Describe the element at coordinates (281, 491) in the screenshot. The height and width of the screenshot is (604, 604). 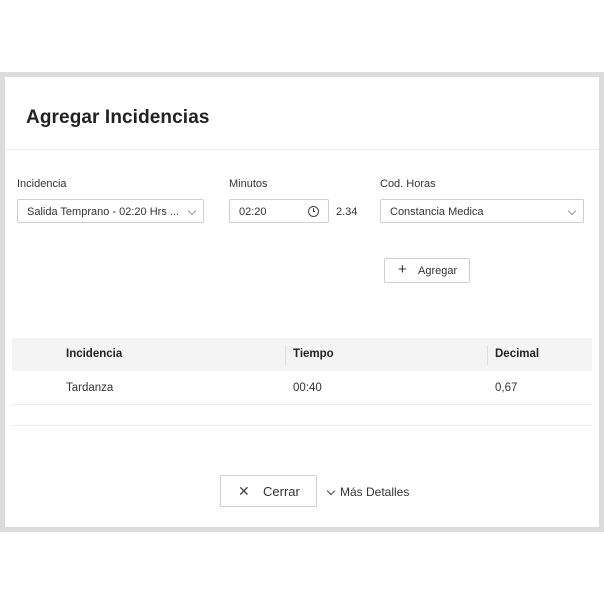
I see `close-button-label: Cerrar` at that location.